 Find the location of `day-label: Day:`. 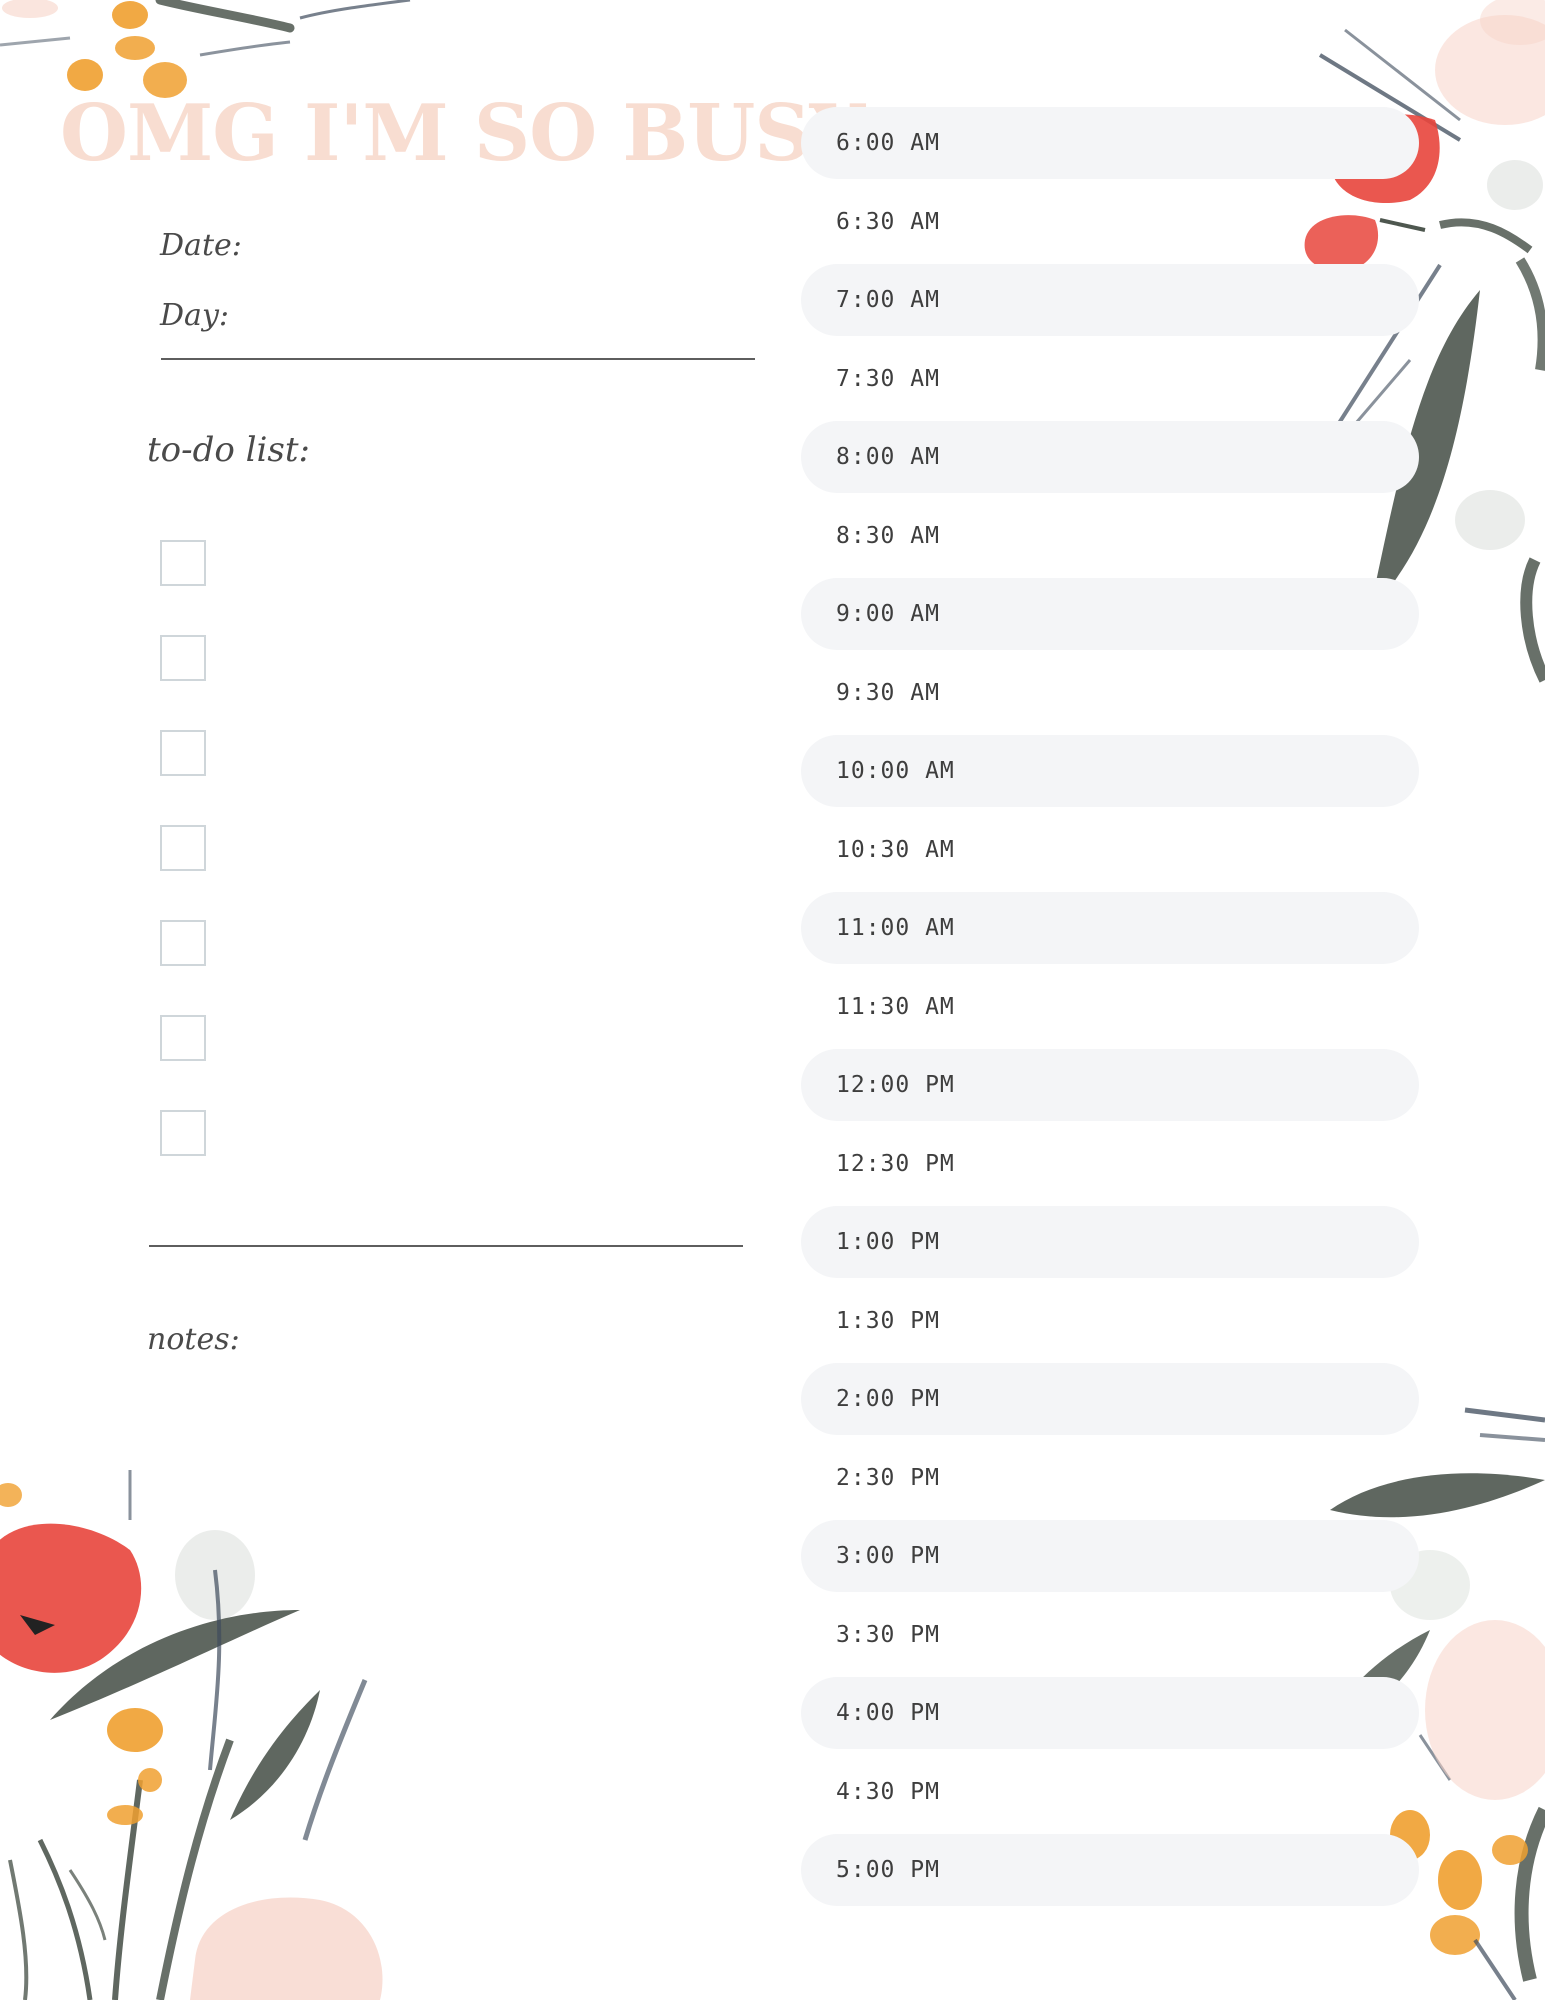

day-label: Day: is located at coordinates (194, 315).